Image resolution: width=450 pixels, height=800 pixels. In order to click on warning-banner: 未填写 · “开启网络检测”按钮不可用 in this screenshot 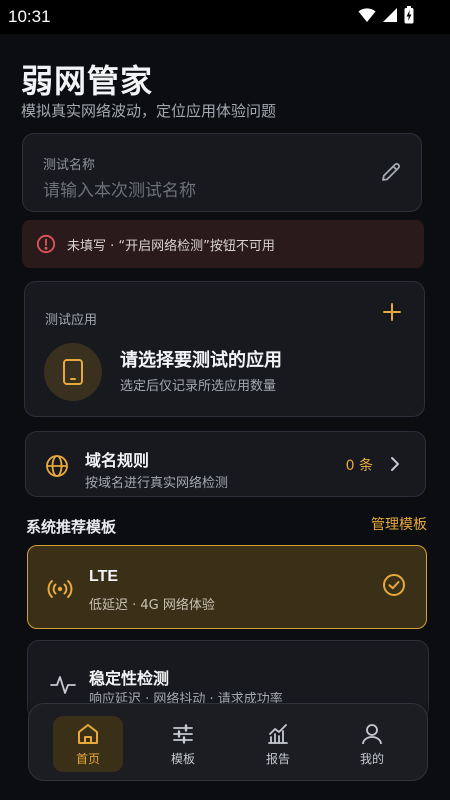, I will do `click(223, 244)`.